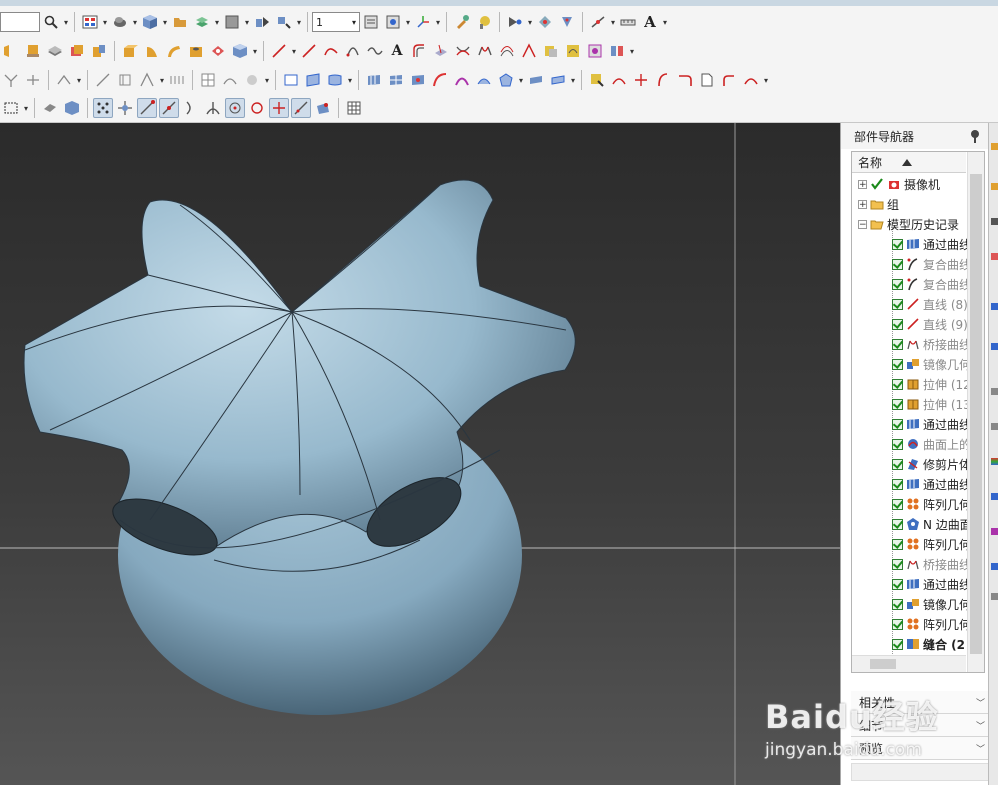  I want to click on curve-bend-icon, so click(663, 80).